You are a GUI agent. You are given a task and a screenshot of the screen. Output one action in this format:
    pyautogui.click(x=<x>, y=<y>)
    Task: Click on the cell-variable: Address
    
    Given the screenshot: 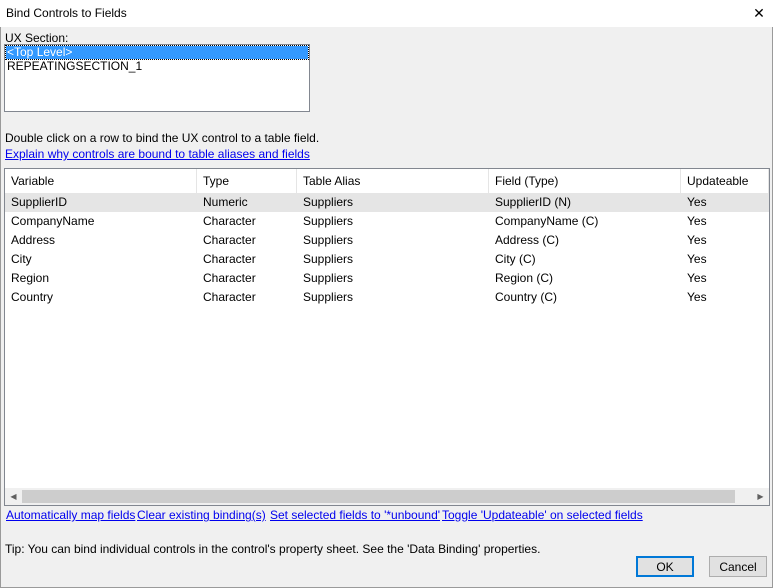 What is the action you would take?
    pyautogui.click(x=33, y=240)
    